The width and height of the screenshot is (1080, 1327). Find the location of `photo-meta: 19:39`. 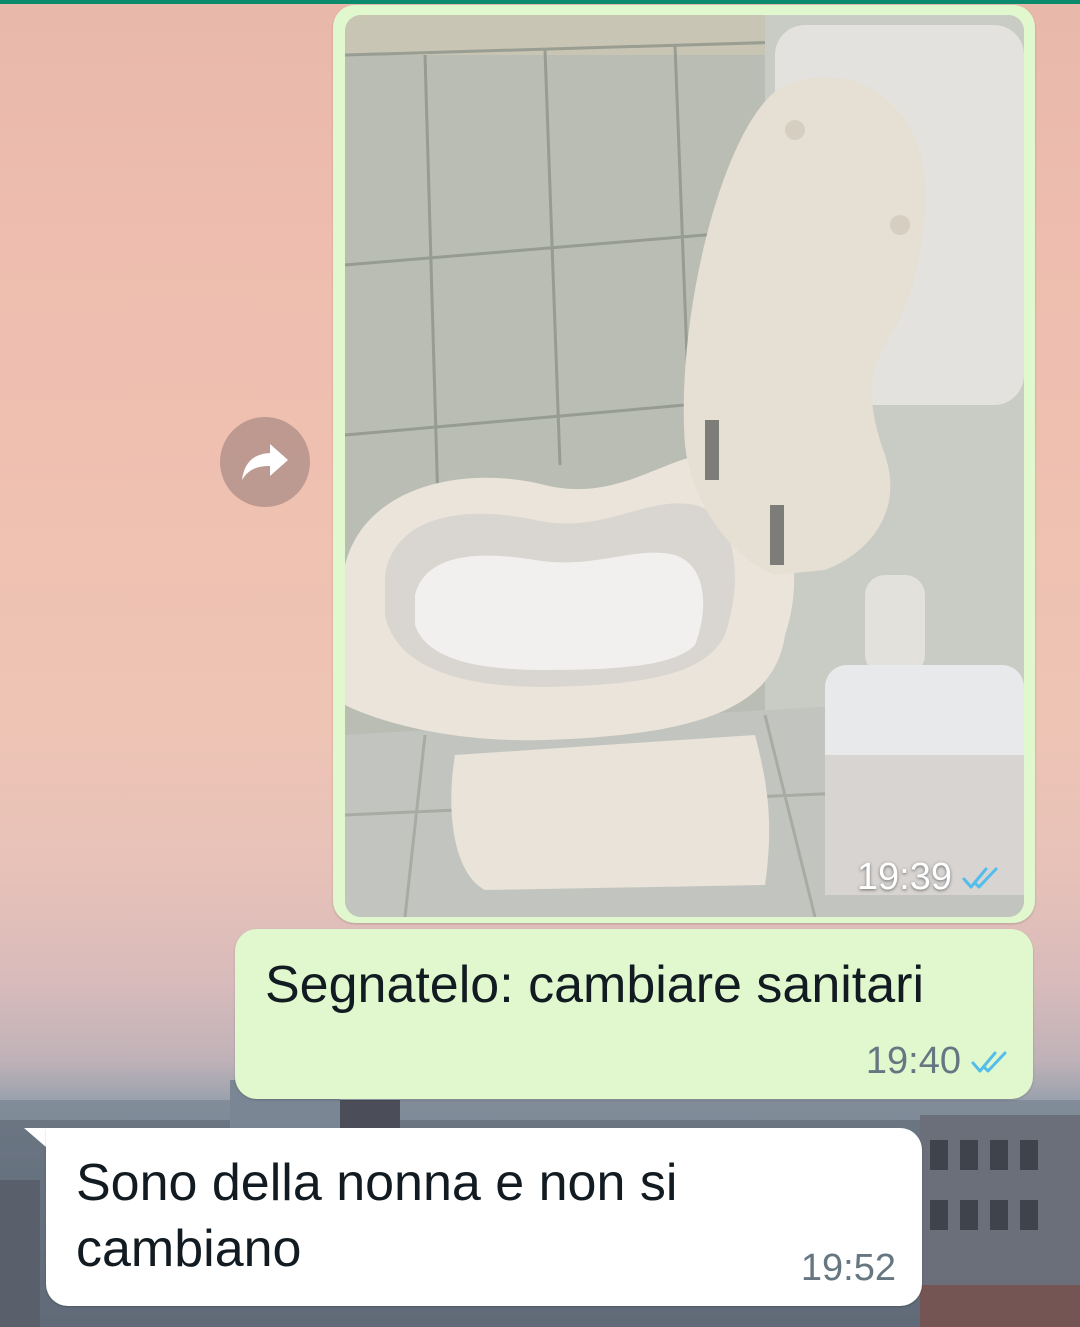

photo-meta: 19:39 is located at coordinates (929, 877).